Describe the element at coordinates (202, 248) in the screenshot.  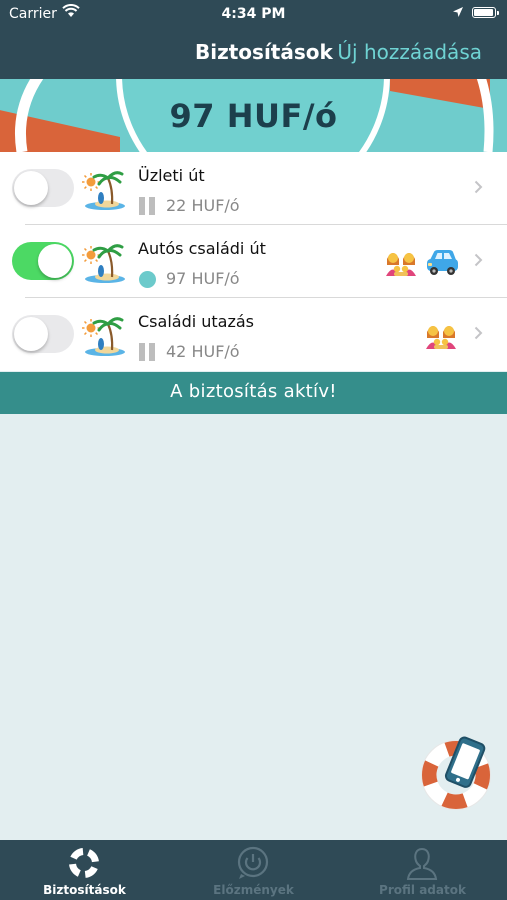
I see `insurance-name: Autós családi út` at that location.